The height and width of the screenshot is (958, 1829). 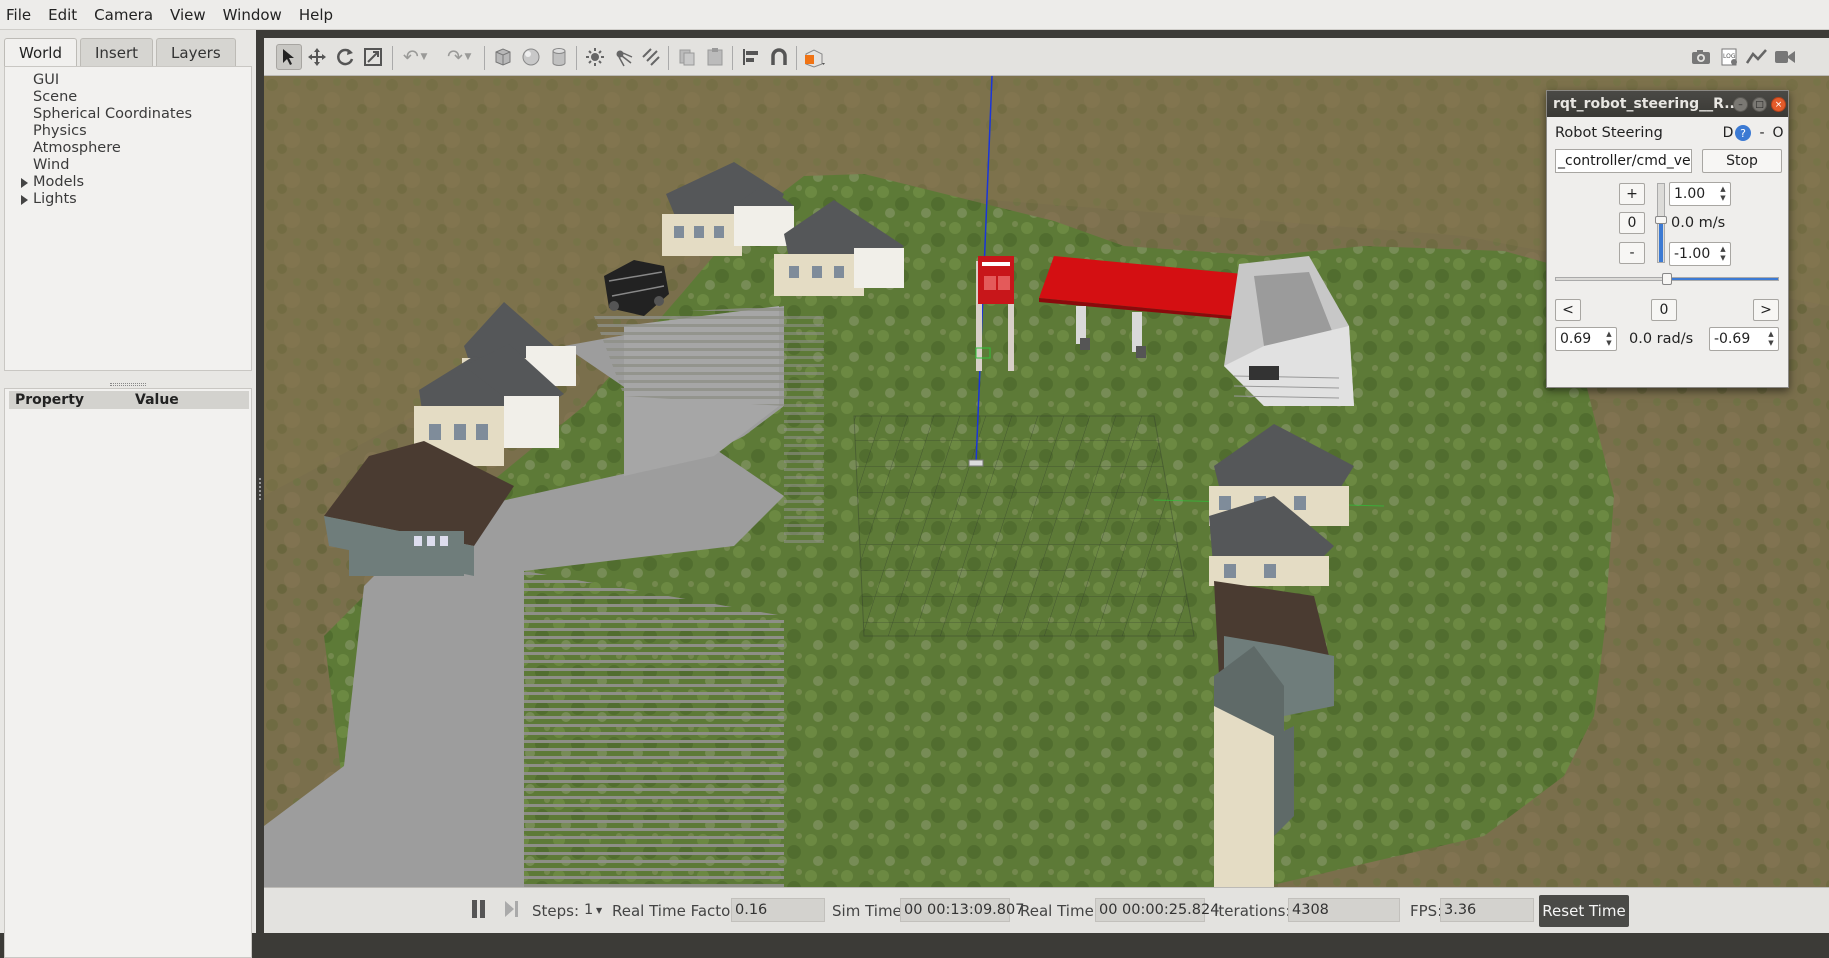 I want to click on fps-label: FPS:, so click(x=1426, y=911).